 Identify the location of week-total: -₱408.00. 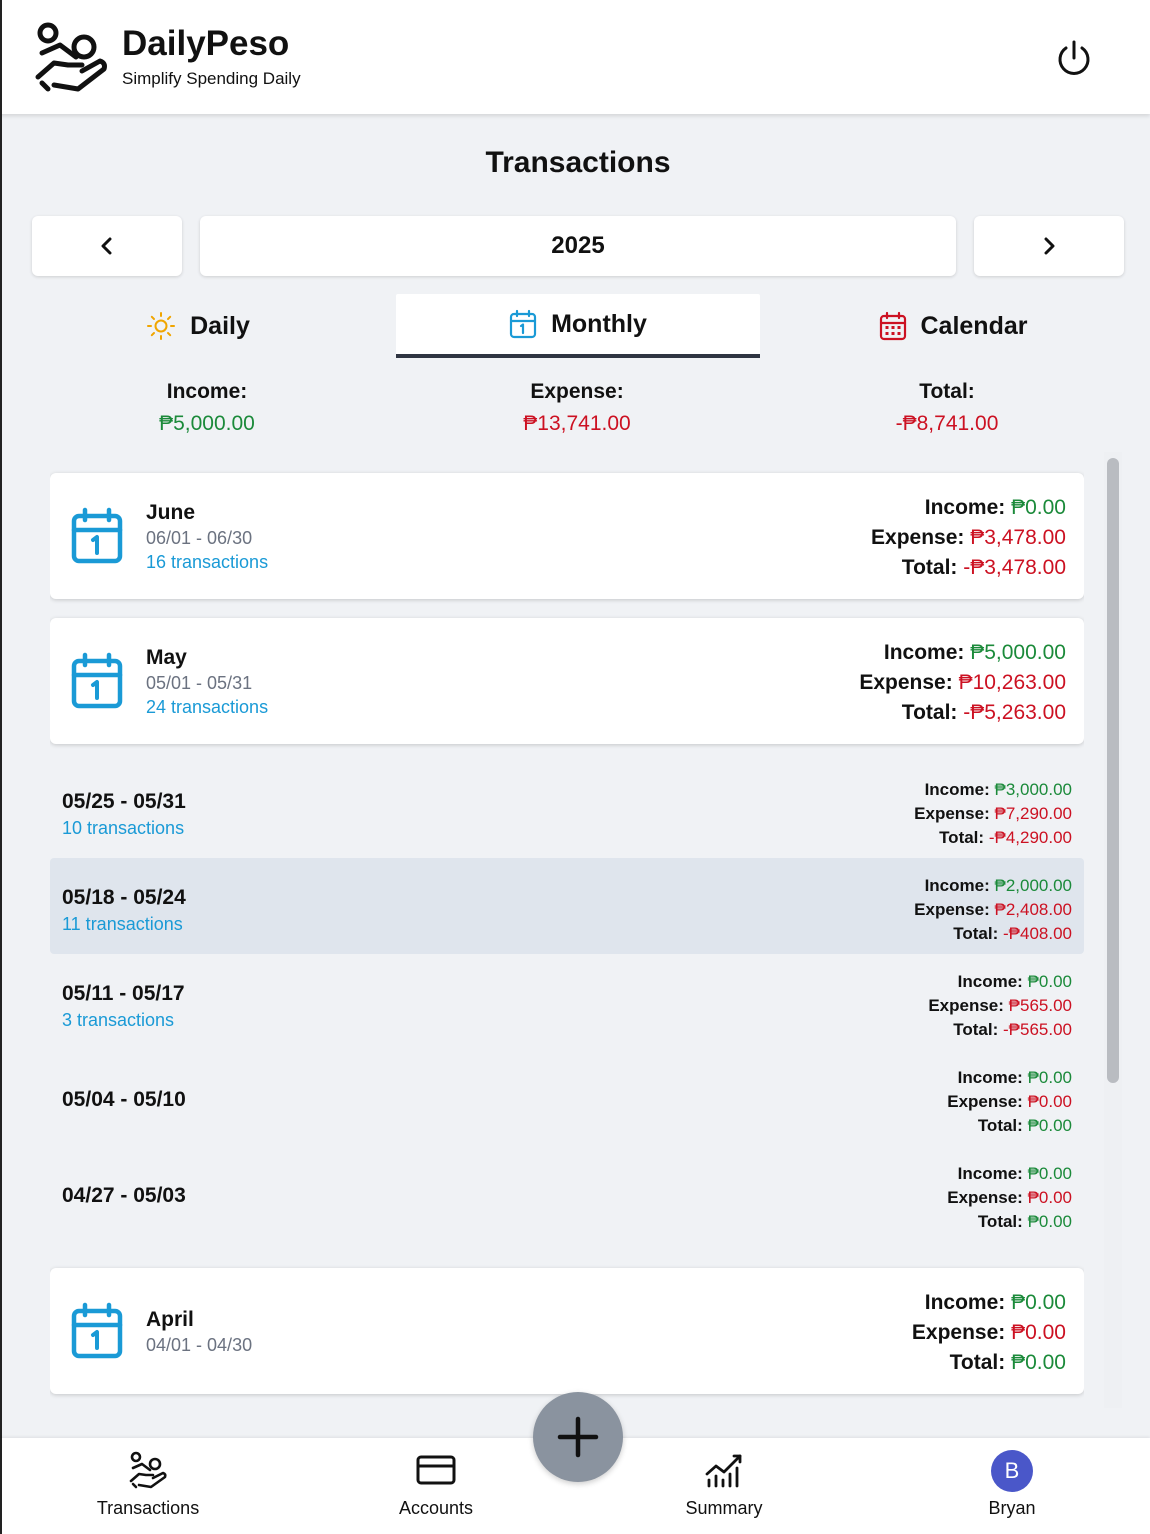
(1037, 933).